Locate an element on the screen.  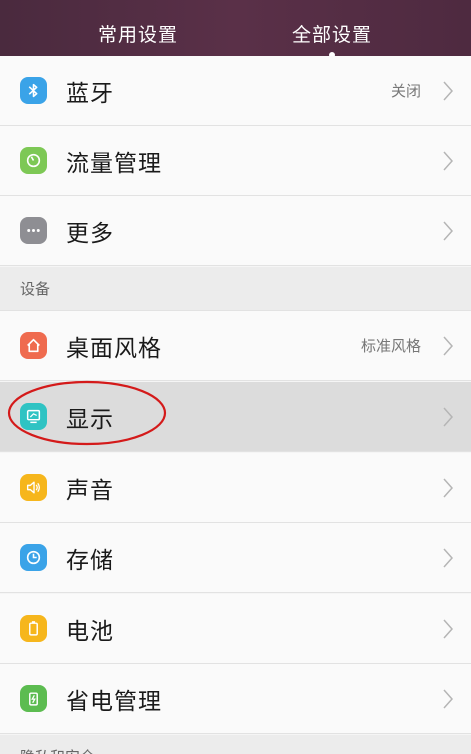
section-label: 隐私和安全 is located at coordinates (57, 744).